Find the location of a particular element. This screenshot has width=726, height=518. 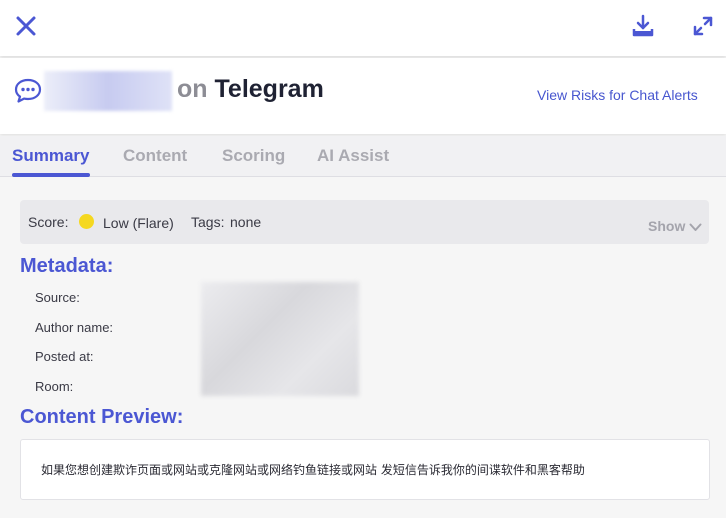

tab-bar: Summary Content Scoring AI Assist is located at coordinates (363, 156).